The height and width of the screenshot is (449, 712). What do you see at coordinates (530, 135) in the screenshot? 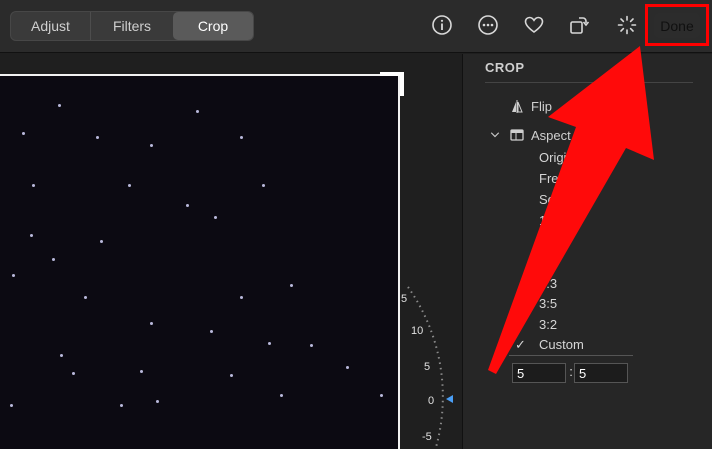
I see `aspect-disclosure: Aspect` at bounding box center [530, 135].